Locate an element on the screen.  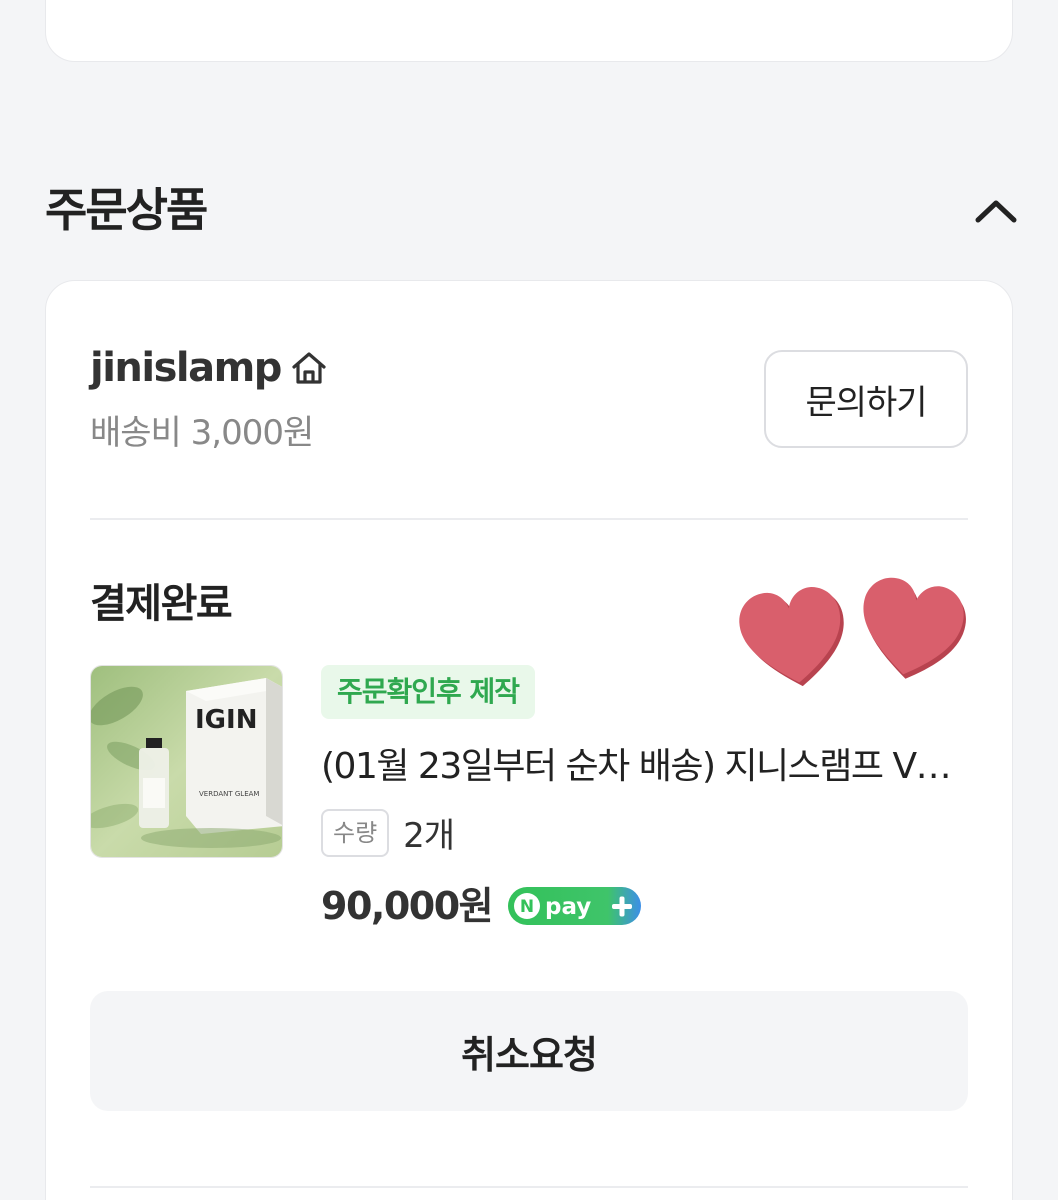
svg-text: N is located at coordinates (527, 907).